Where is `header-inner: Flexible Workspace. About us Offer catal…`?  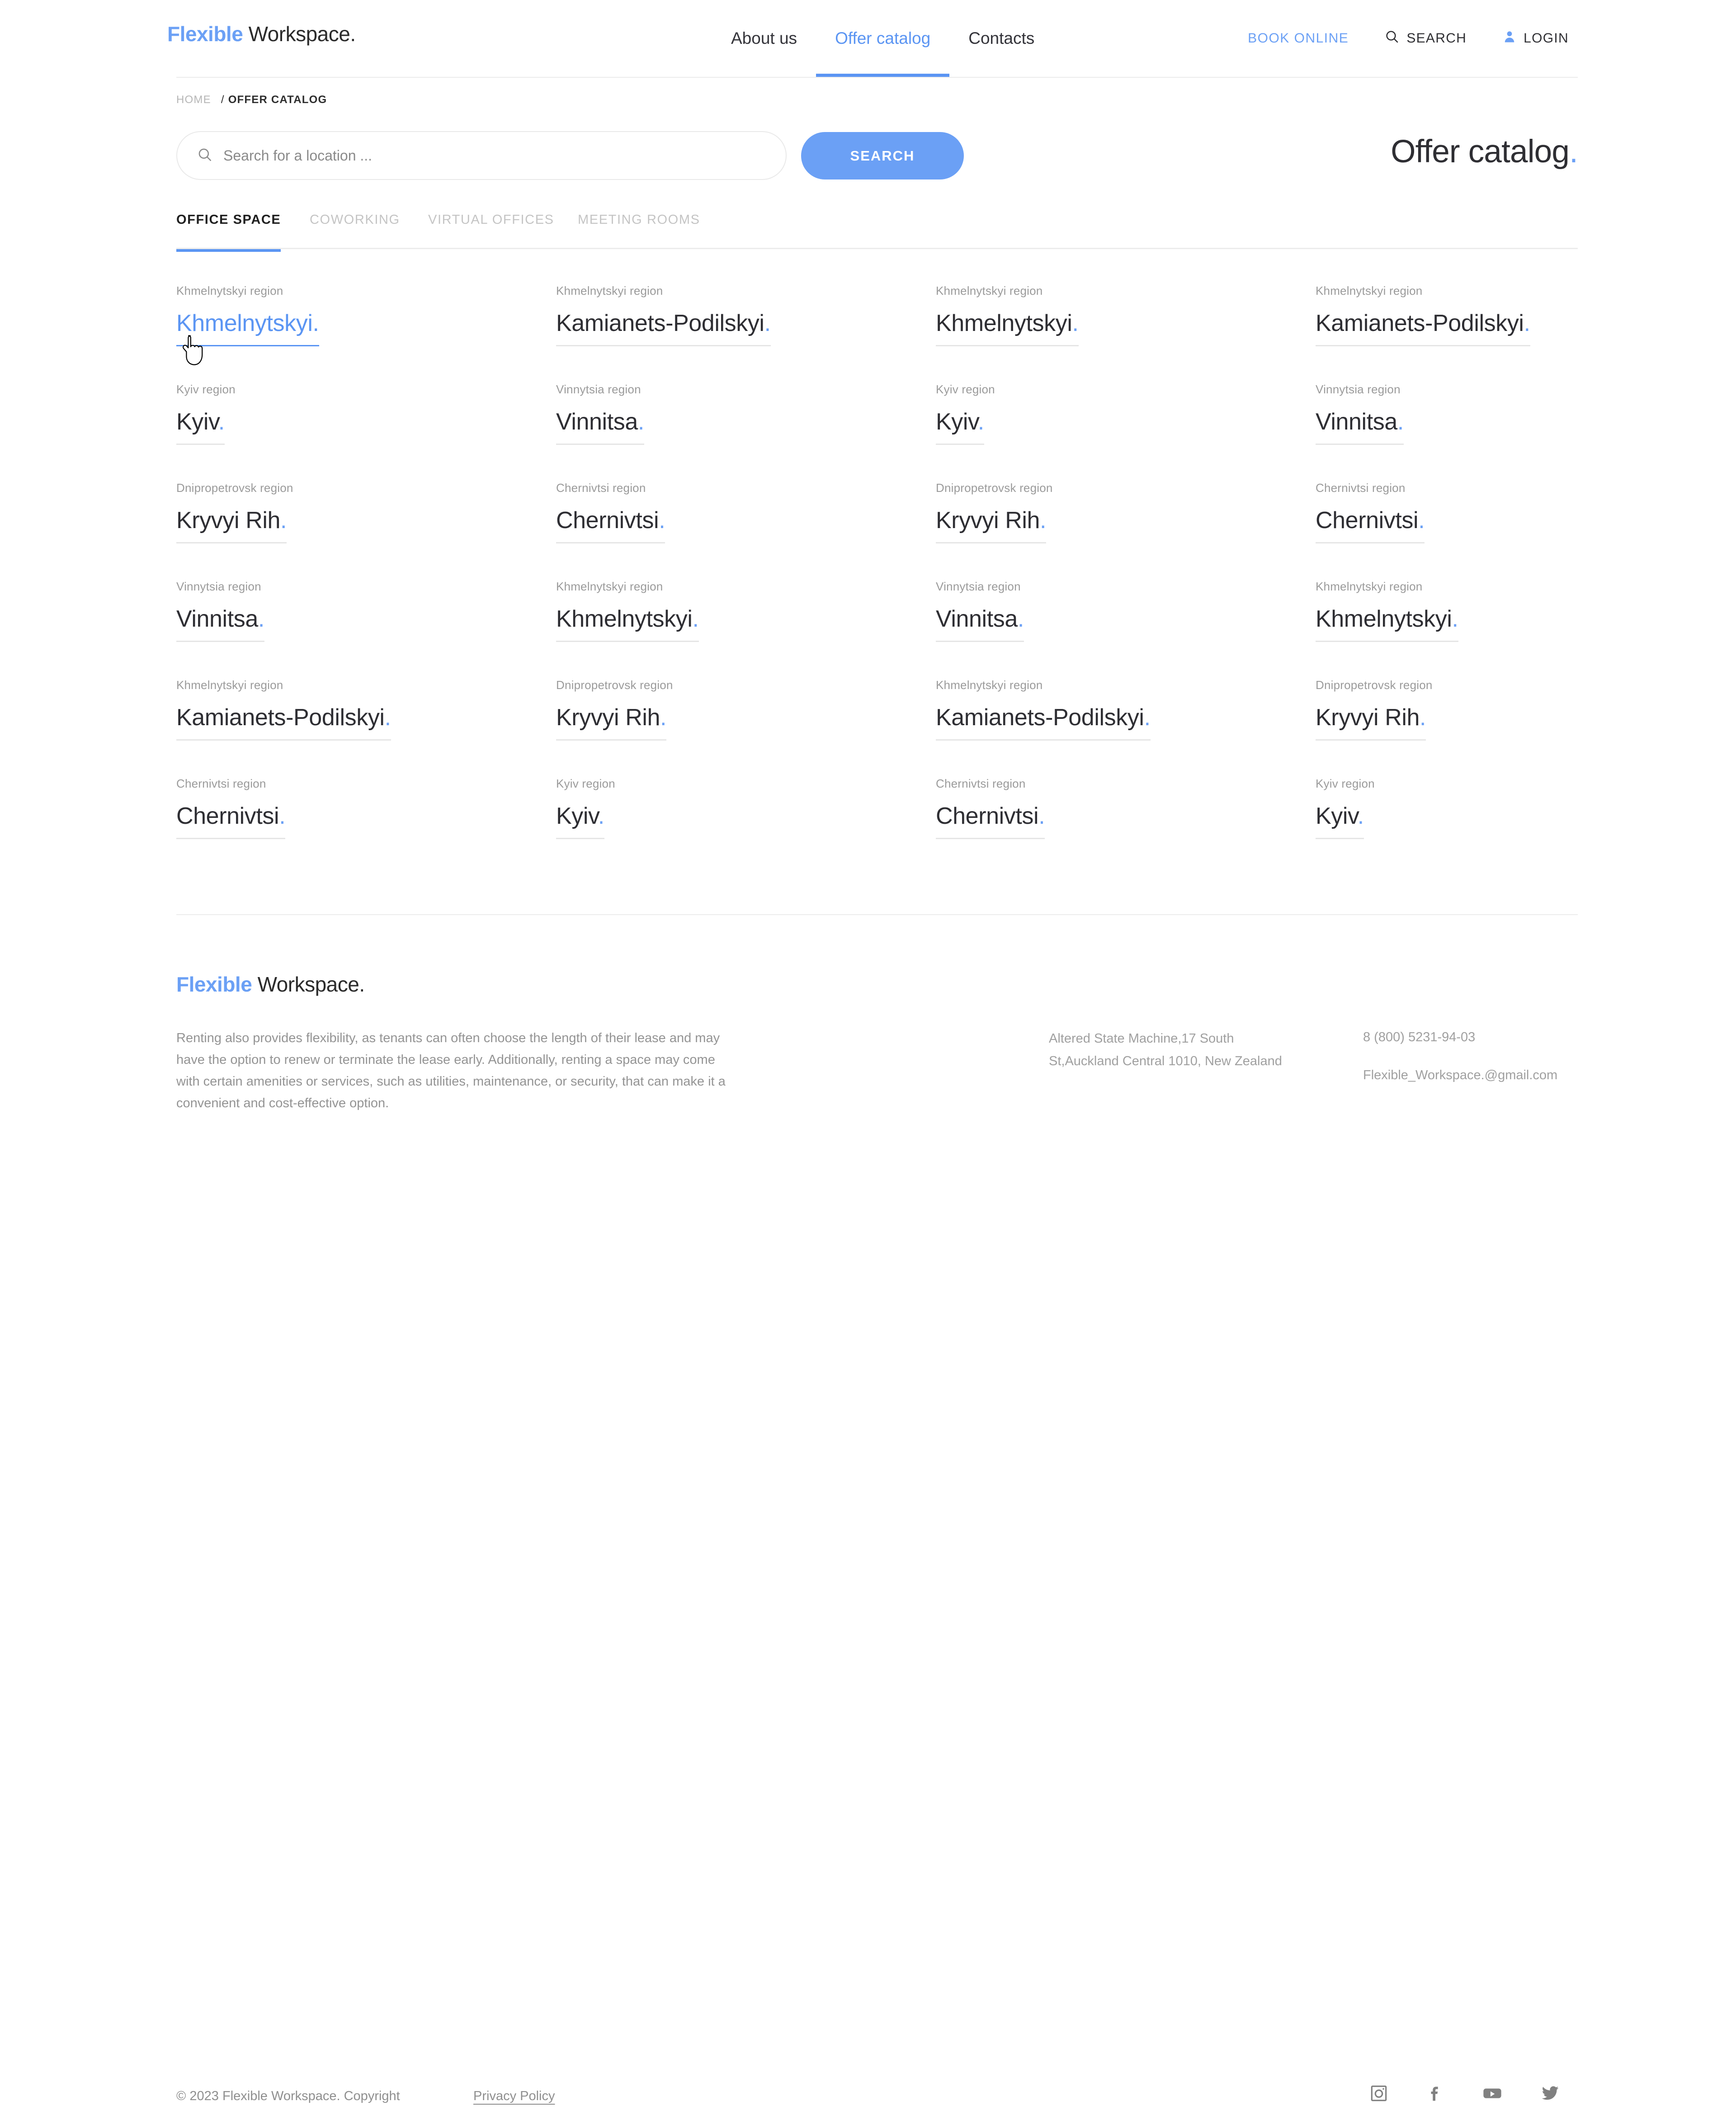
header-inner: Flexible Workspace. About us Offer catal… is located at coordinates (868, 38).